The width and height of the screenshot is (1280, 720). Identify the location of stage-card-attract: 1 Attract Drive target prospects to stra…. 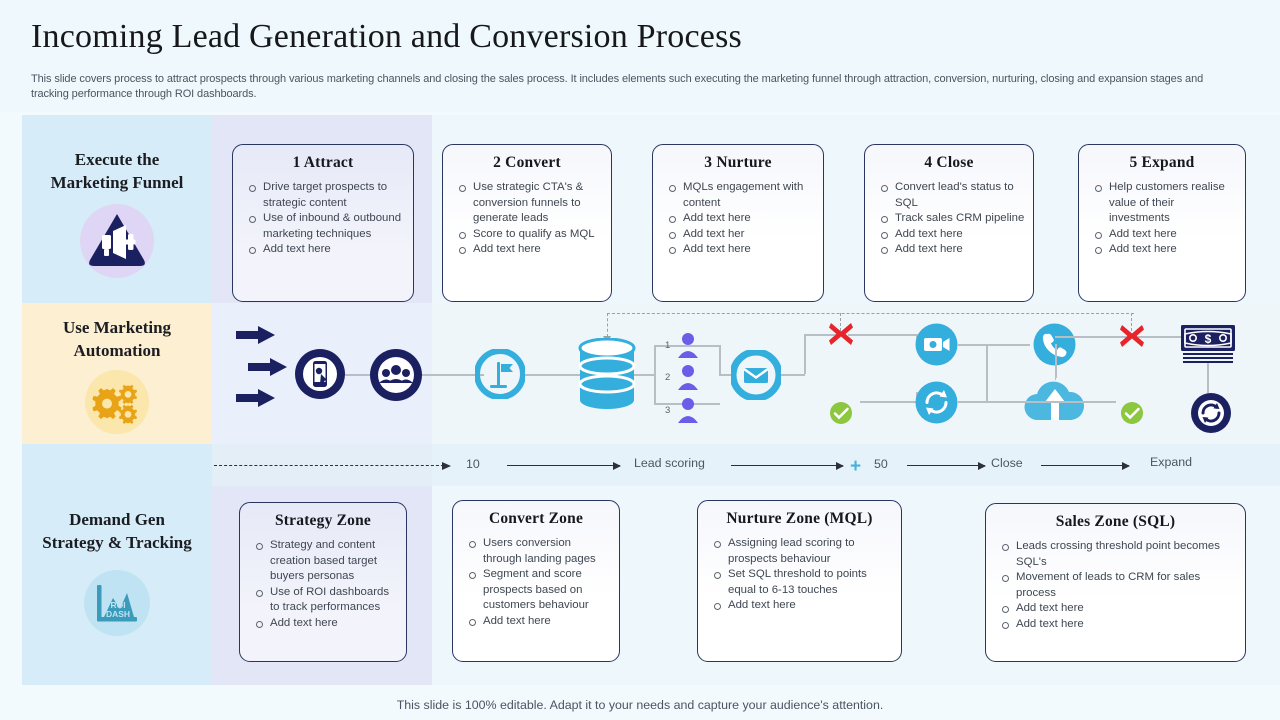
(323, 223).